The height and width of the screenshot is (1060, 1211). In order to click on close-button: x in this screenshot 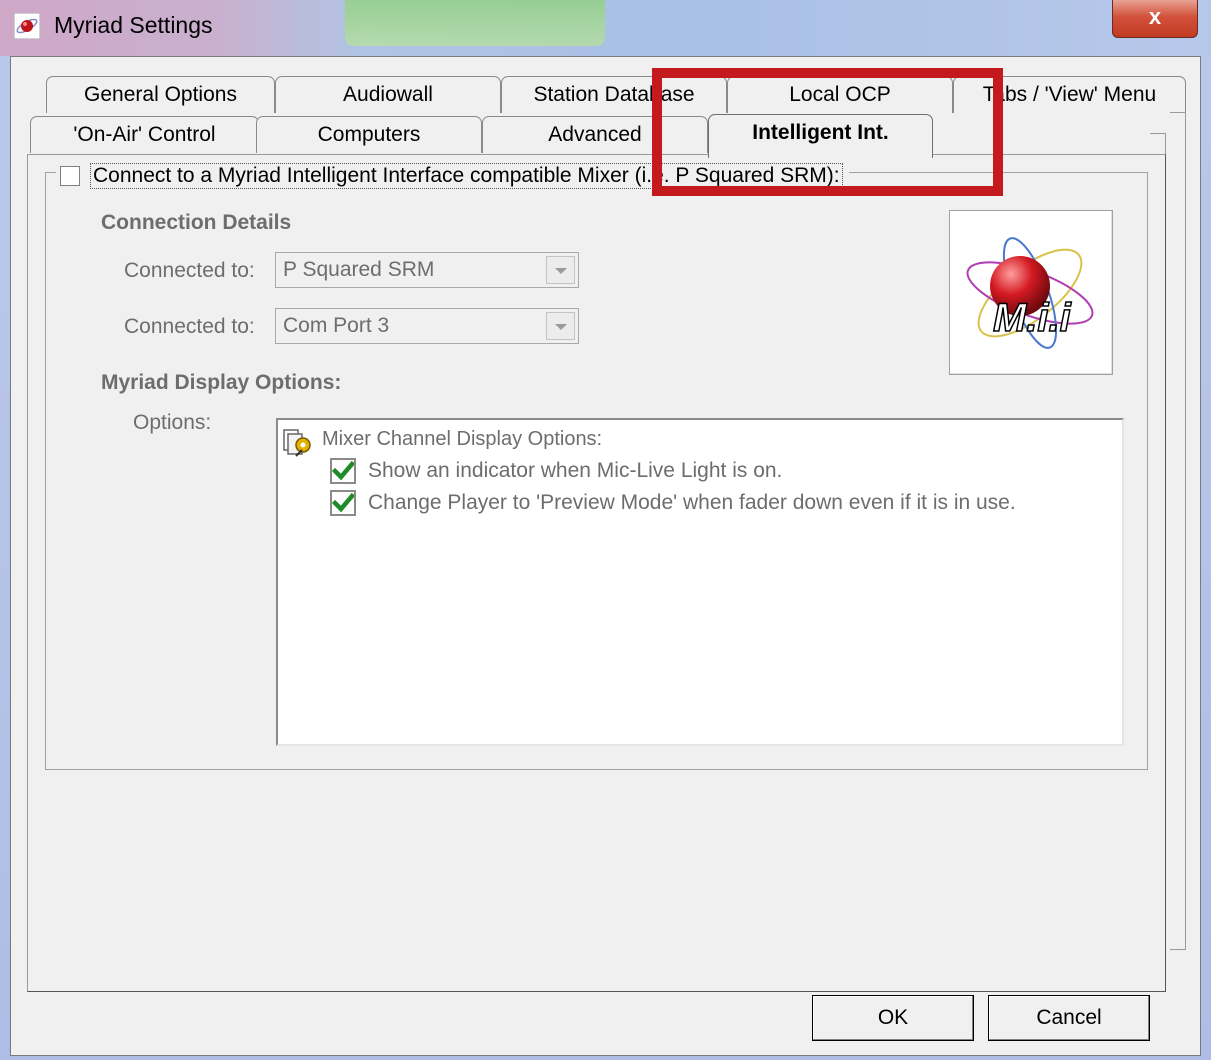, I will do `click(1155, 19)`.